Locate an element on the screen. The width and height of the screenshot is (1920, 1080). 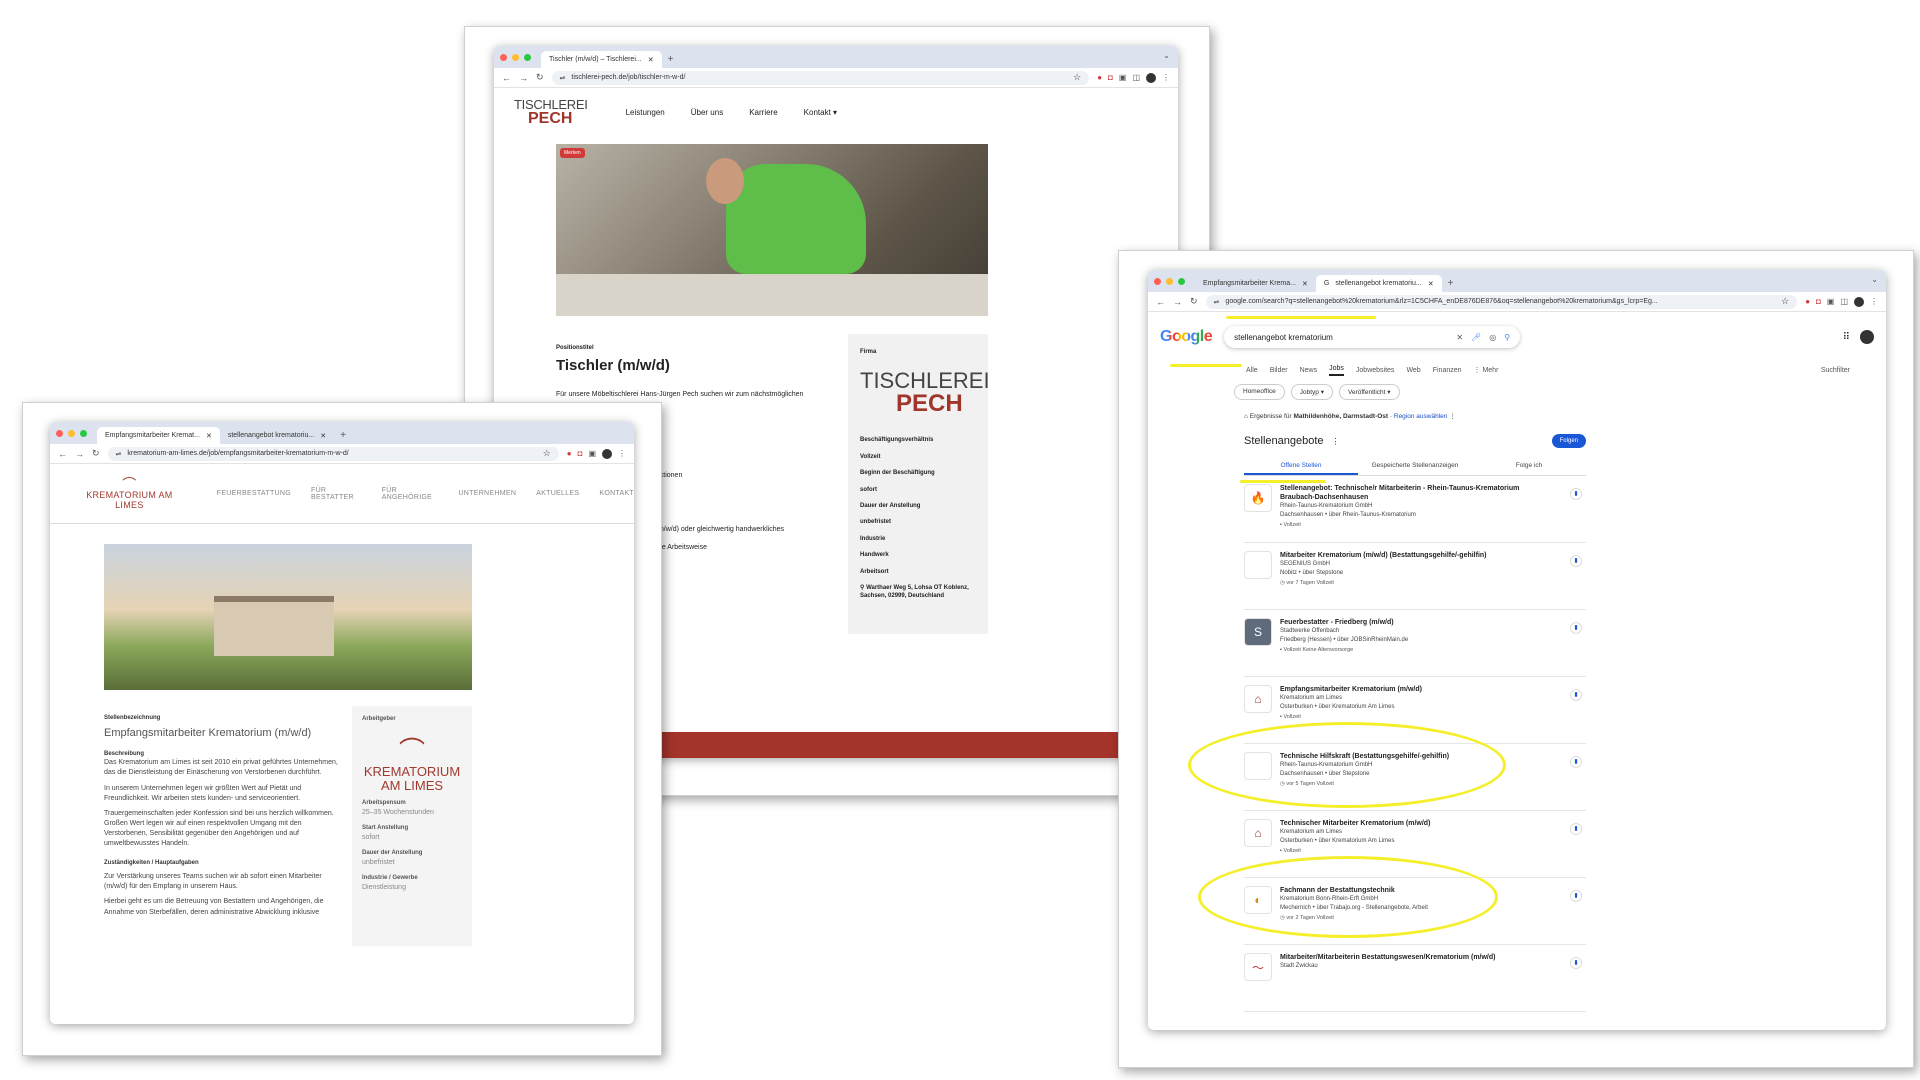
subtab-offene-stellen: Offene Stellen is located at coordinates (1301, 466).